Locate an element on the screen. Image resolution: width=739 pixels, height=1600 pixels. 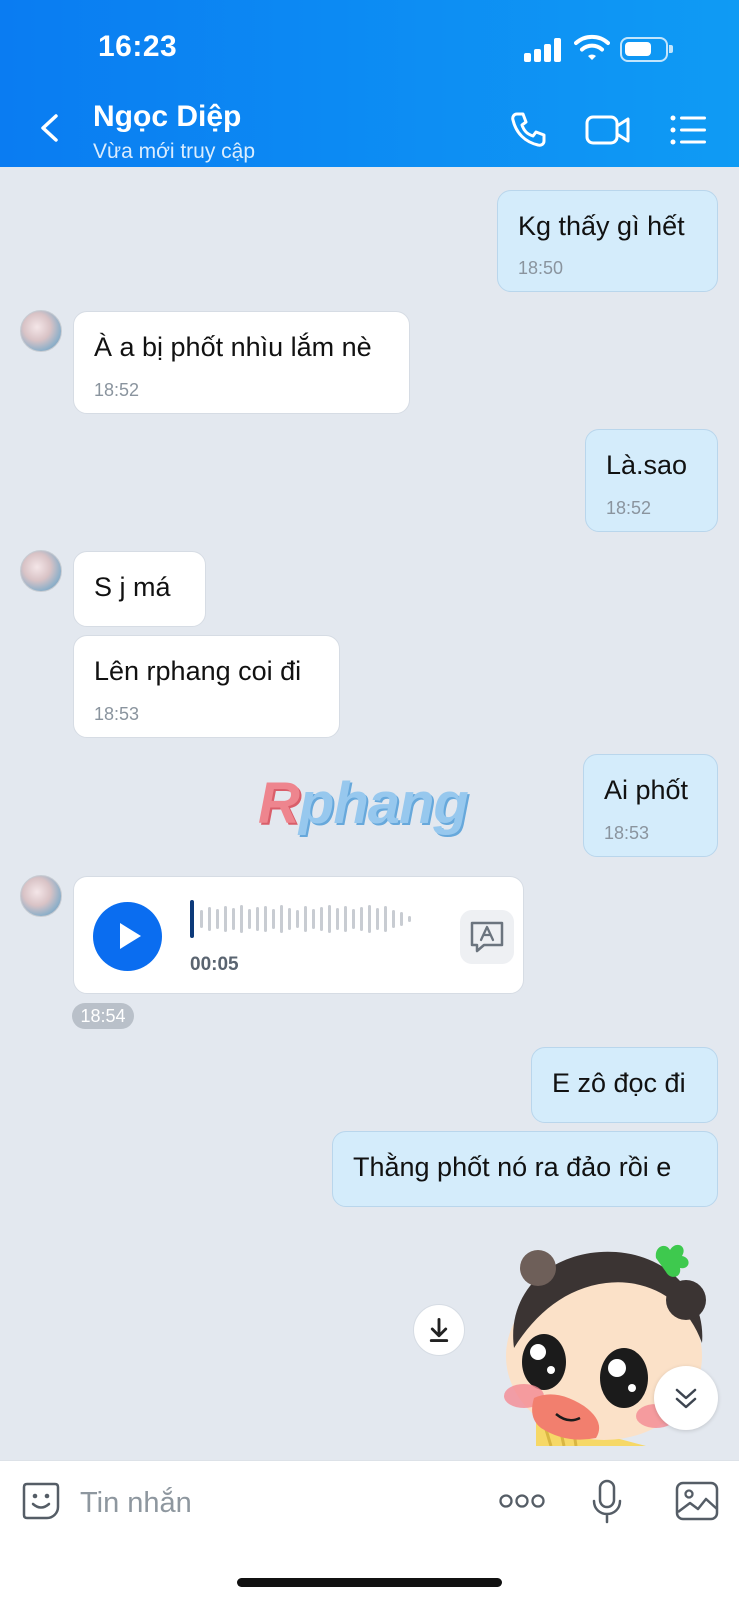
voice-waveform is located at coordinates (300, 919).